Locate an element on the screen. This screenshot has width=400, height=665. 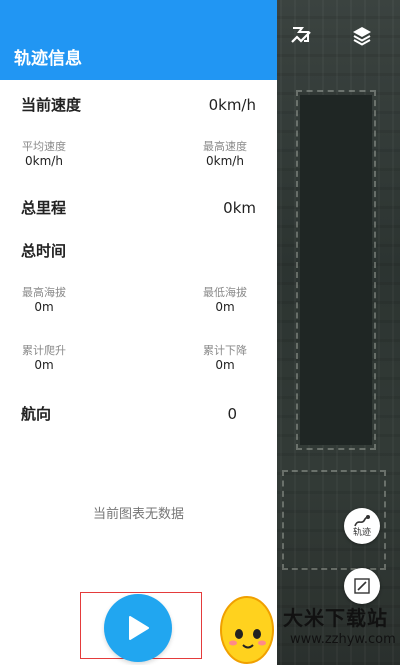
heading-value: 0 is located at coordinates (232, 413).